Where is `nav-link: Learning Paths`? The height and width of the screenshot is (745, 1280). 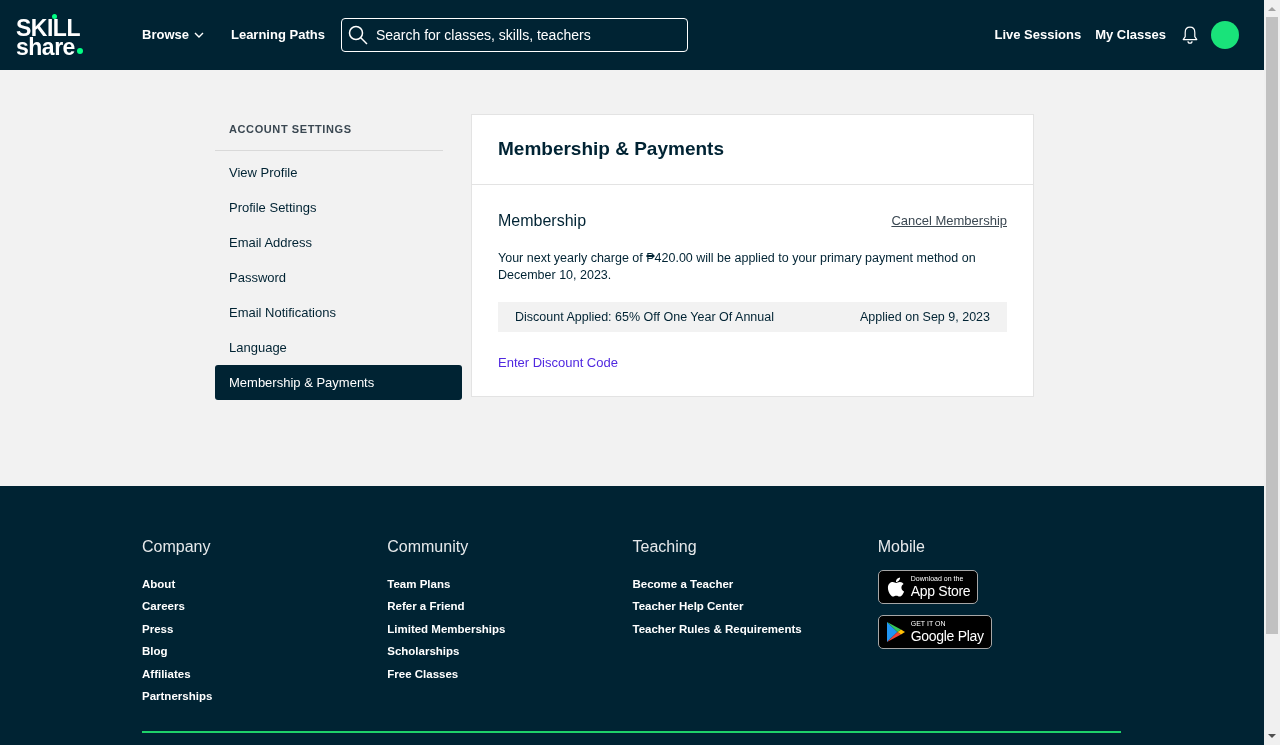
nav-link: Learning Paths is located at coordinates (277, 35).